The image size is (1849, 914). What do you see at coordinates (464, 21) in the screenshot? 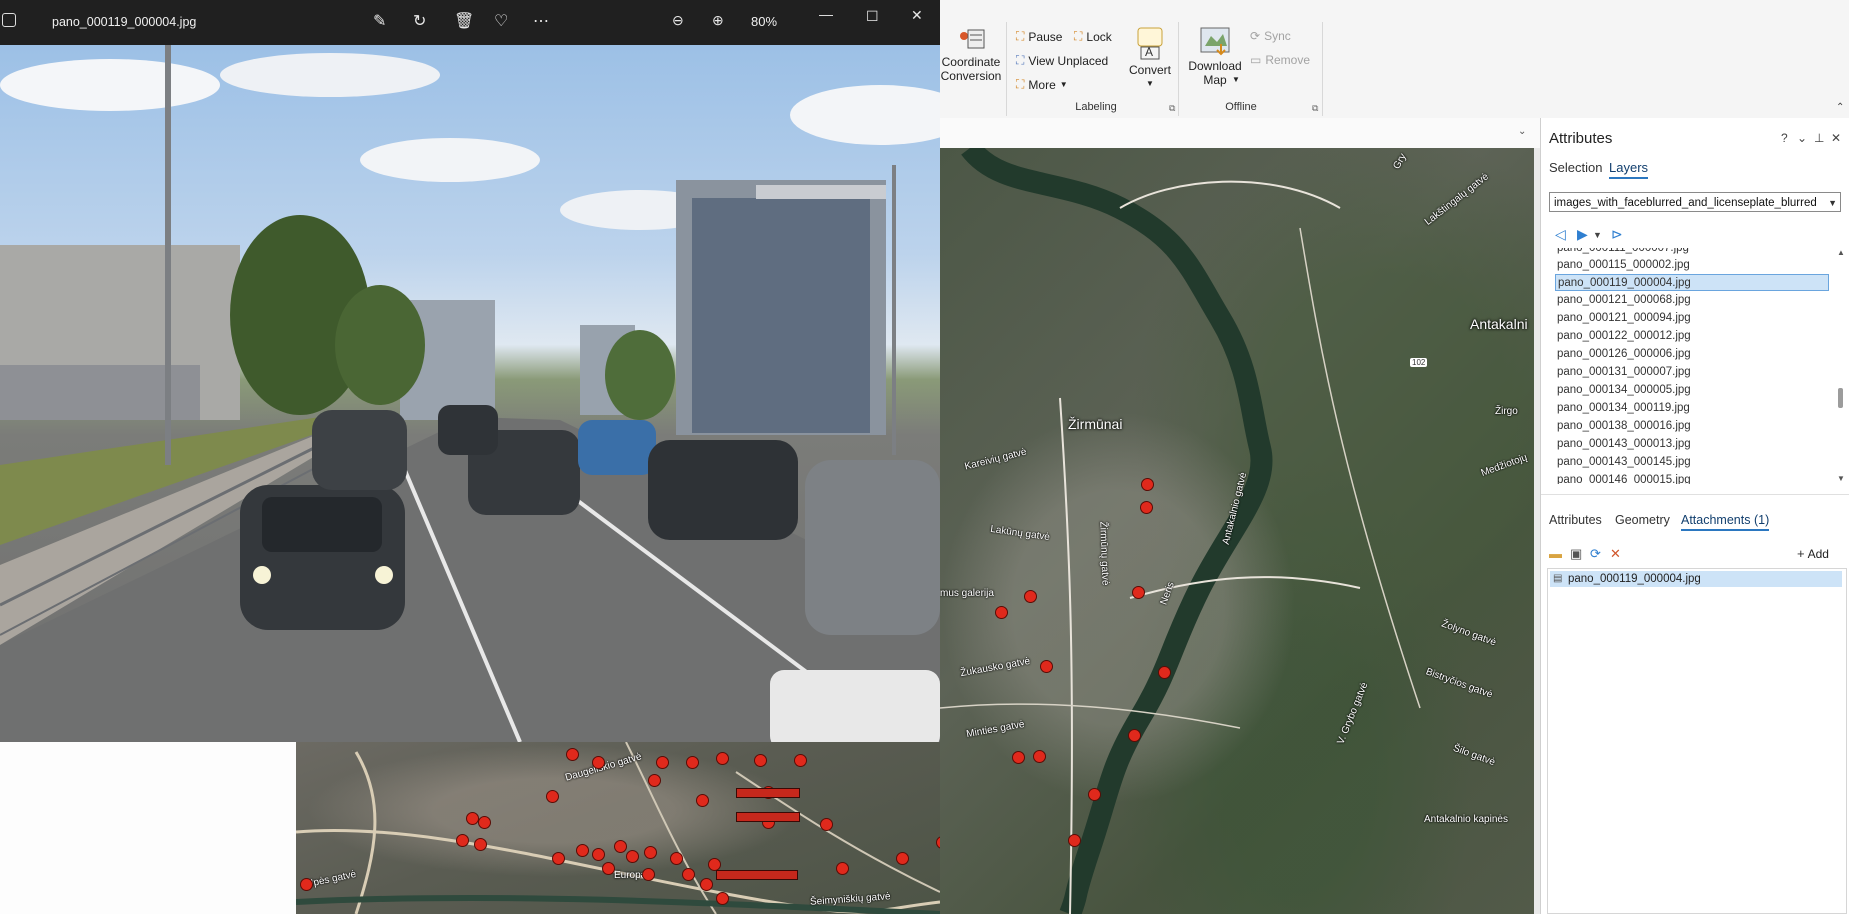
I see `delete-icon: 🗑` at bounding box center [464, 21].